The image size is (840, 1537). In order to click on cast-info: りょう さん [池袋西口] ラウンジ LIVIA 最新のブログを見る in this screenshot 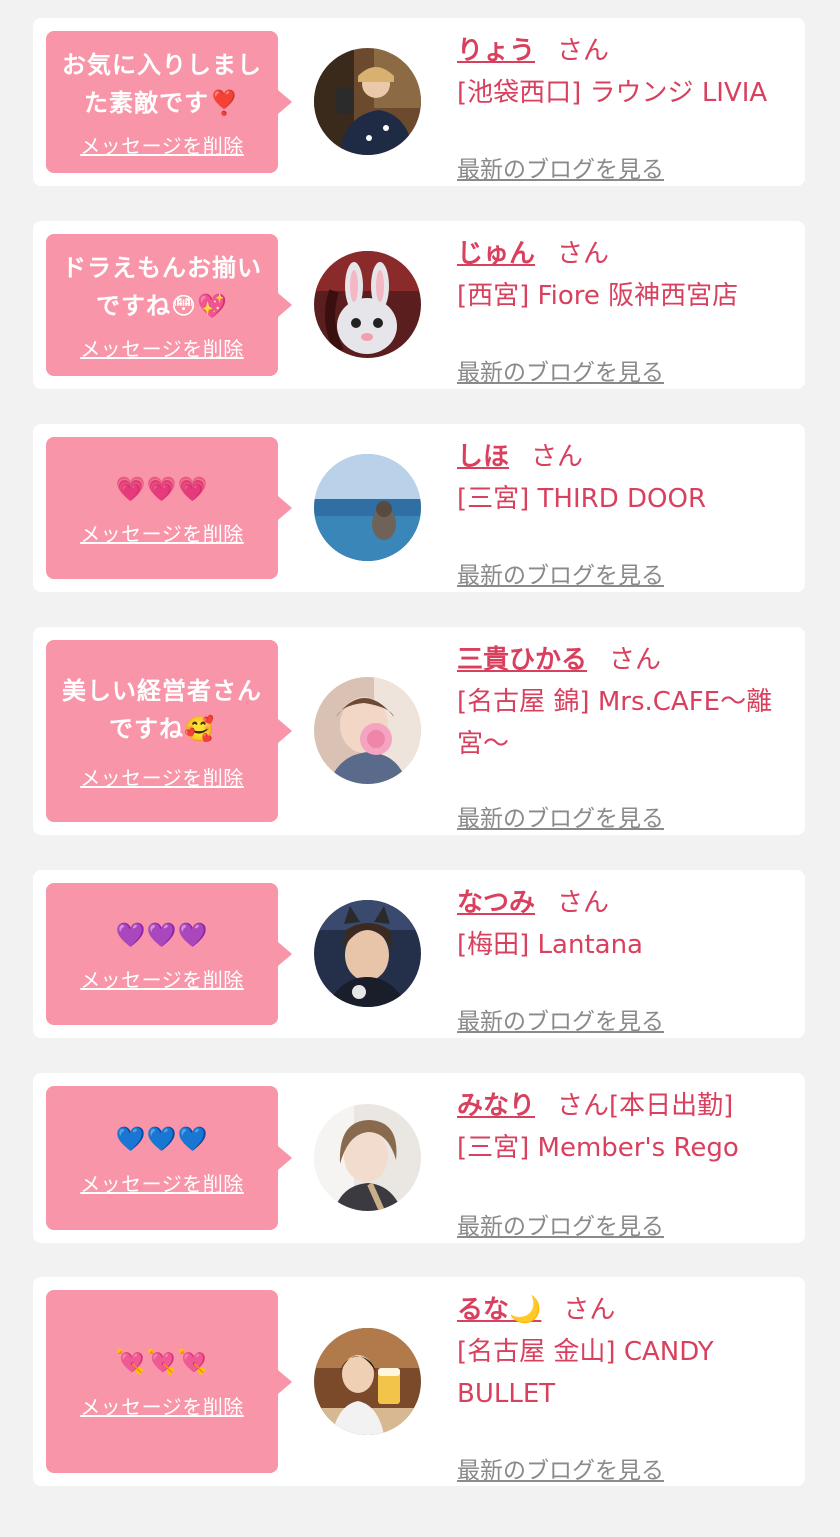, I will do `click(627, 108)`.